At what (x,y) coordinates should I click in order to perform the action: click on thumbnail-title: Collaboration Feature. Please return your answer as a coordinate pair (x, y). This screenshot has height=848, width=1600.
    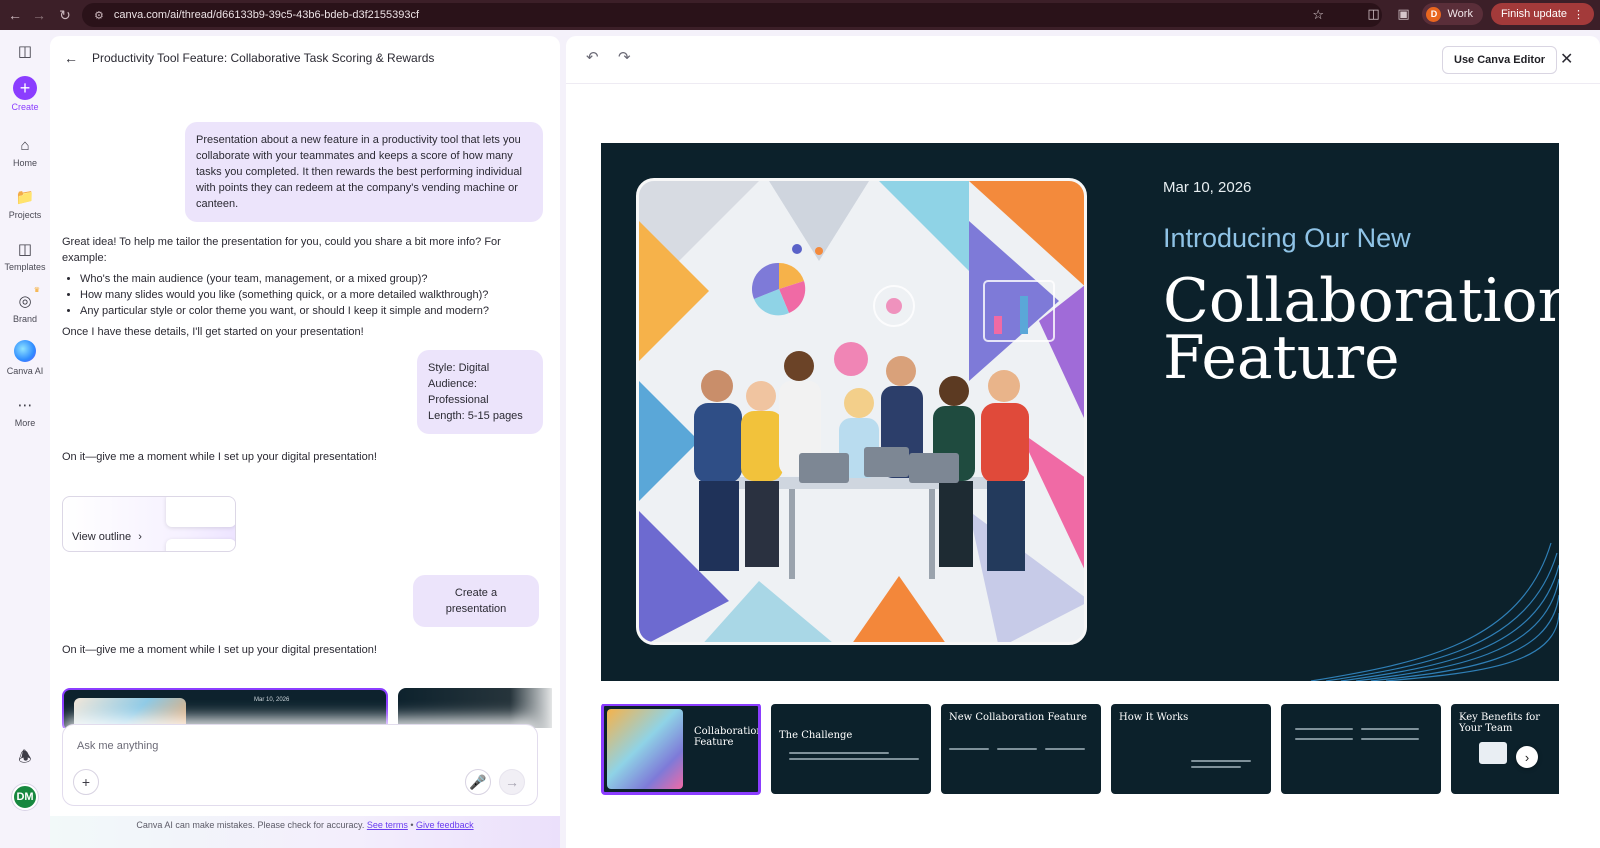
    Looking at the image, I should click on (727, 737).